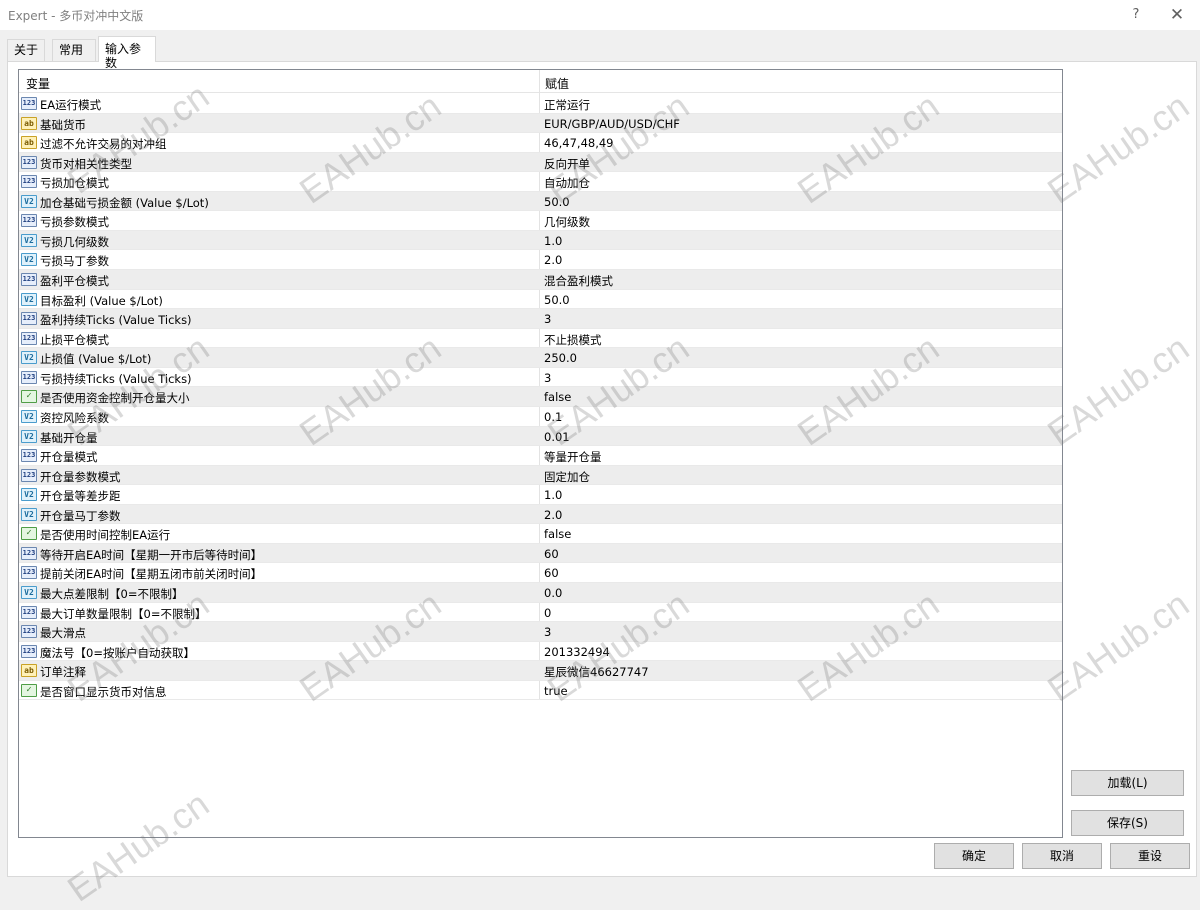 The height and width of the screenshot is (910, 1200). What do you see at coordinates (540, 240) in the screenshot?
I see `table-row: V2 亏损几何级数 1.0` at bounding box center [540, 240].